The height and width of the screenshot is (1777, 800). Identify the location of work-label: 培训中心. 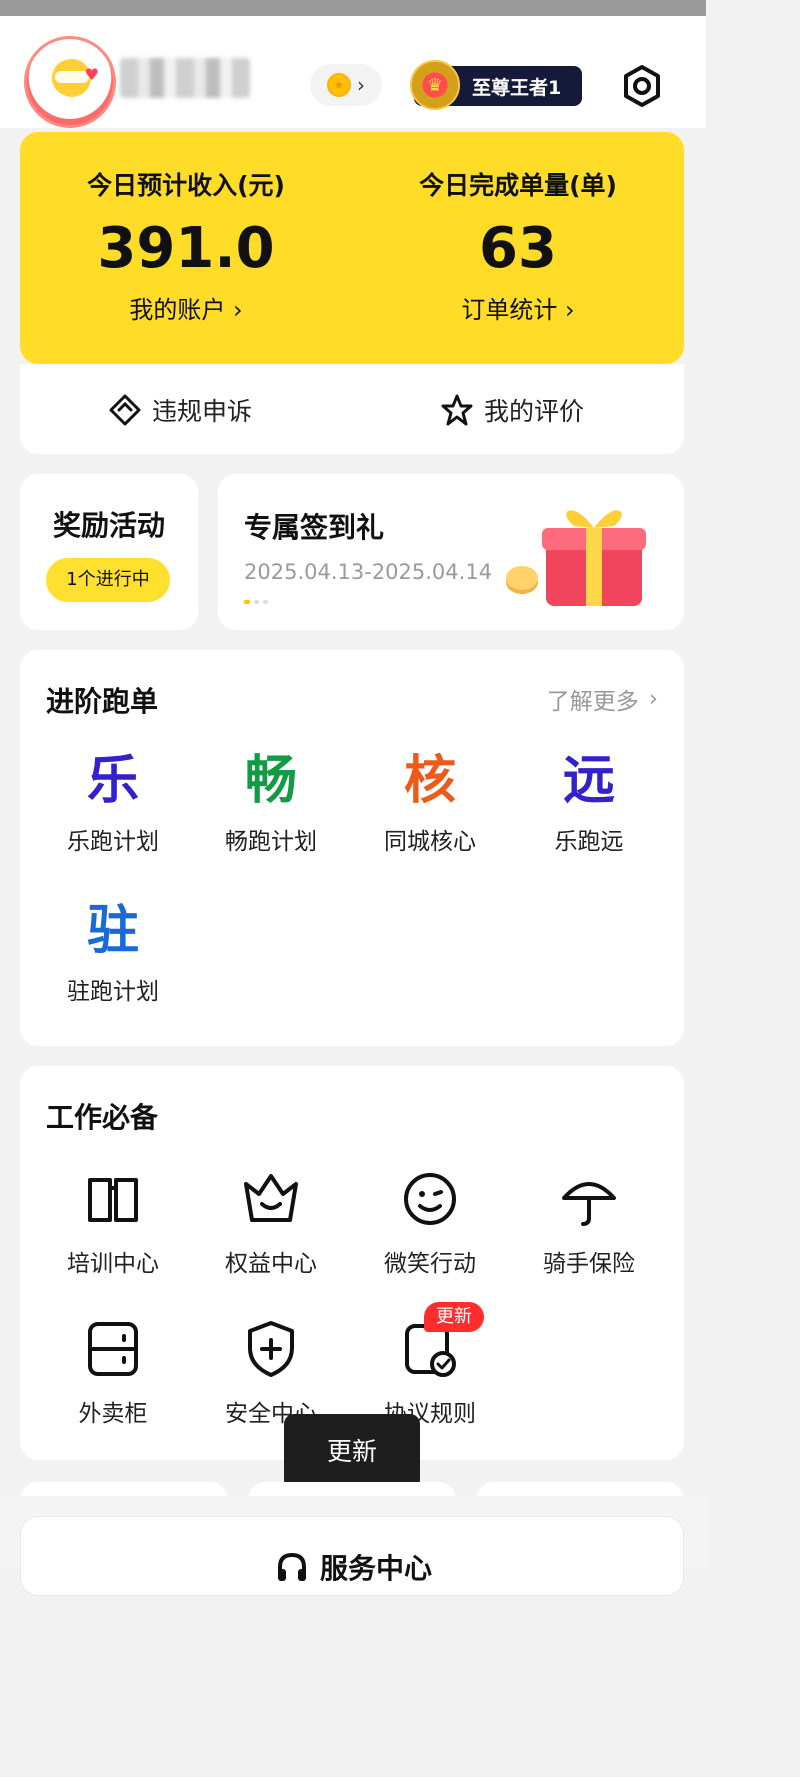
(113, 1264).